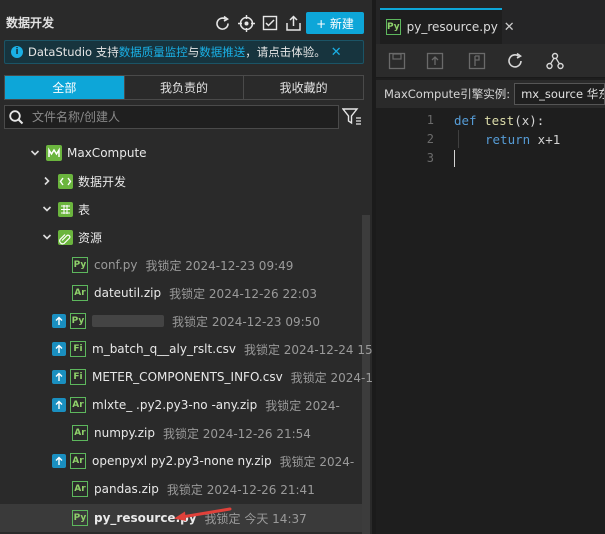  Describe the element at coordinates (222, 52) in the screenshot. I see `data-push-link: 数据推送` at that location.